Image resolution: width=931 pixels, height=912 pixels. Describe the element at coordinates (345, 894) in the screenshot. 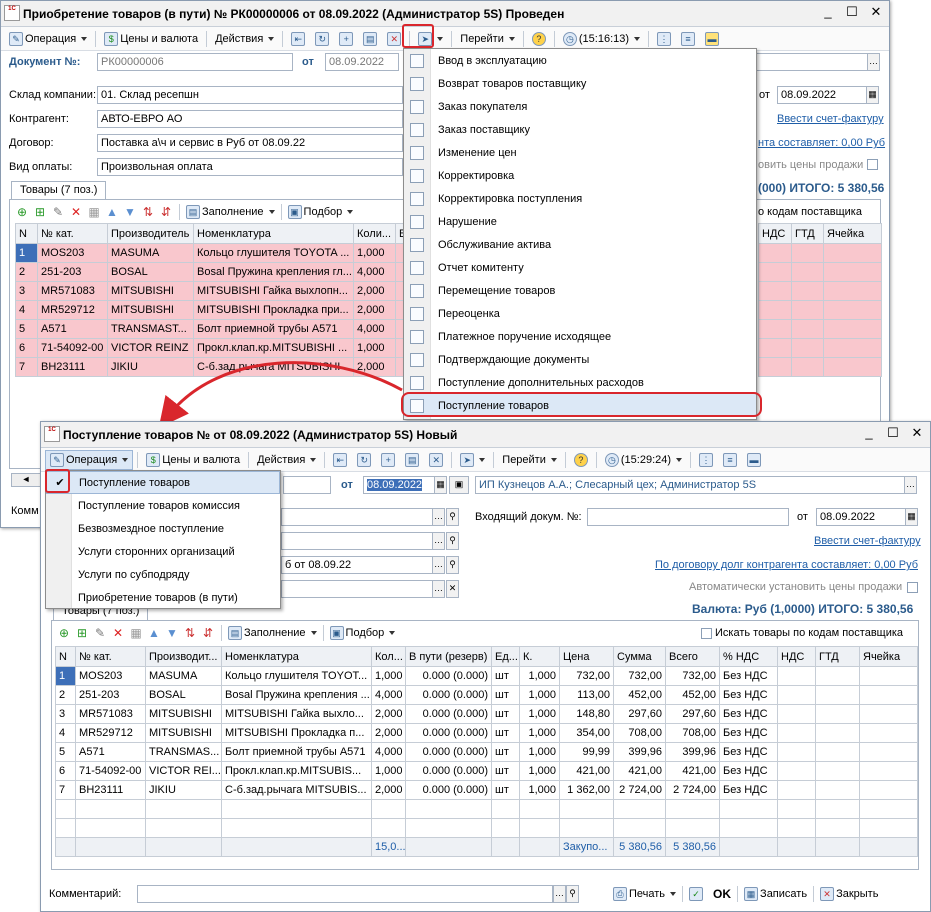

I see `comment-field` at that location.